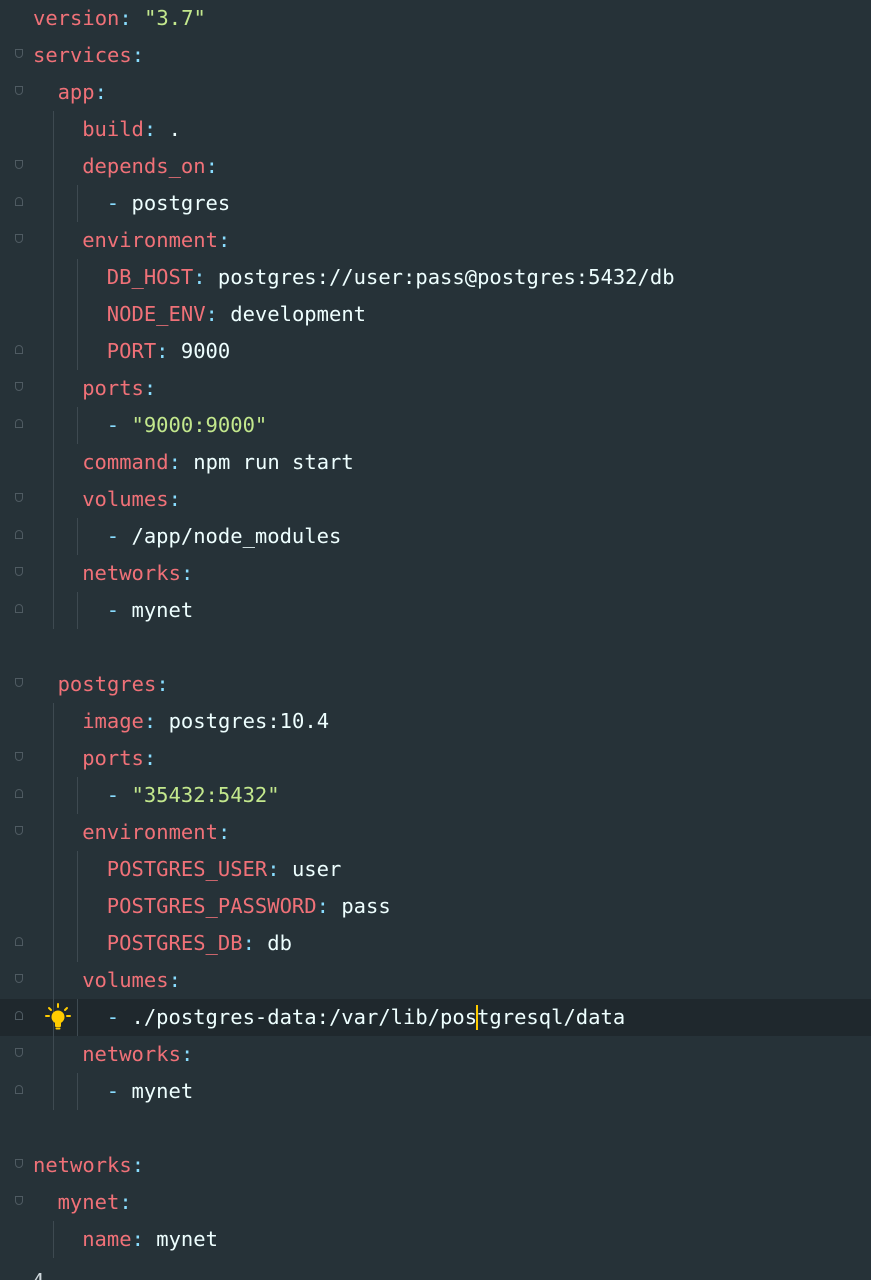  Describe the element at coordinates (168, 203) in the screenshot. I see `code-line-content: - postgres` at that location.